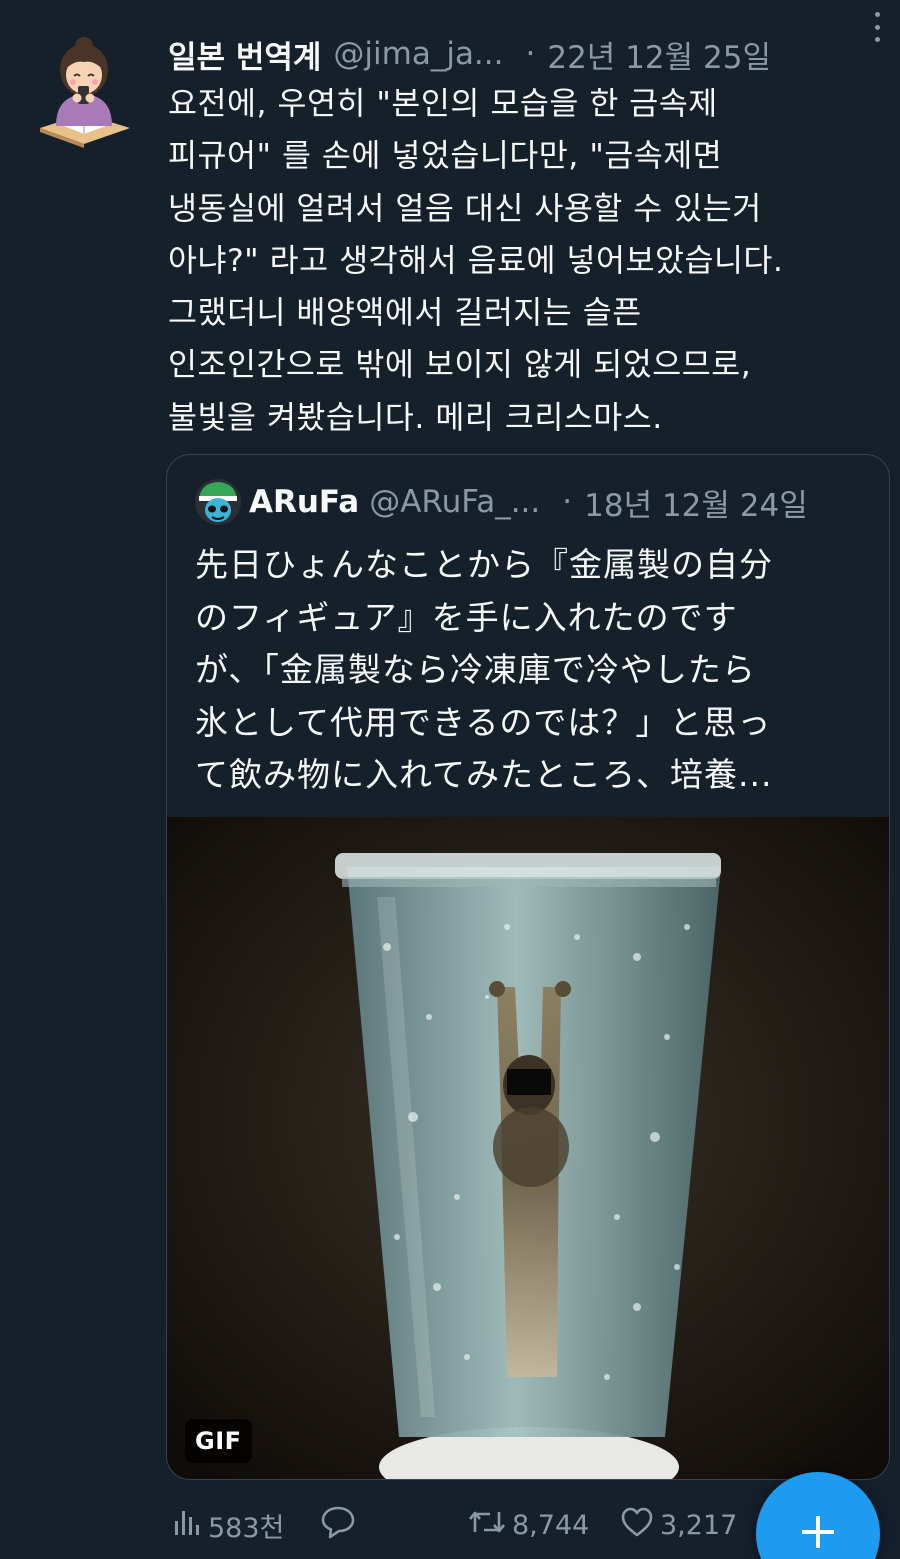 The image size is (900, 1559). What do you see at coordinates (818, 1534) in the screenshot?
I see `plus-icon` at bounding box center [818, 1534].